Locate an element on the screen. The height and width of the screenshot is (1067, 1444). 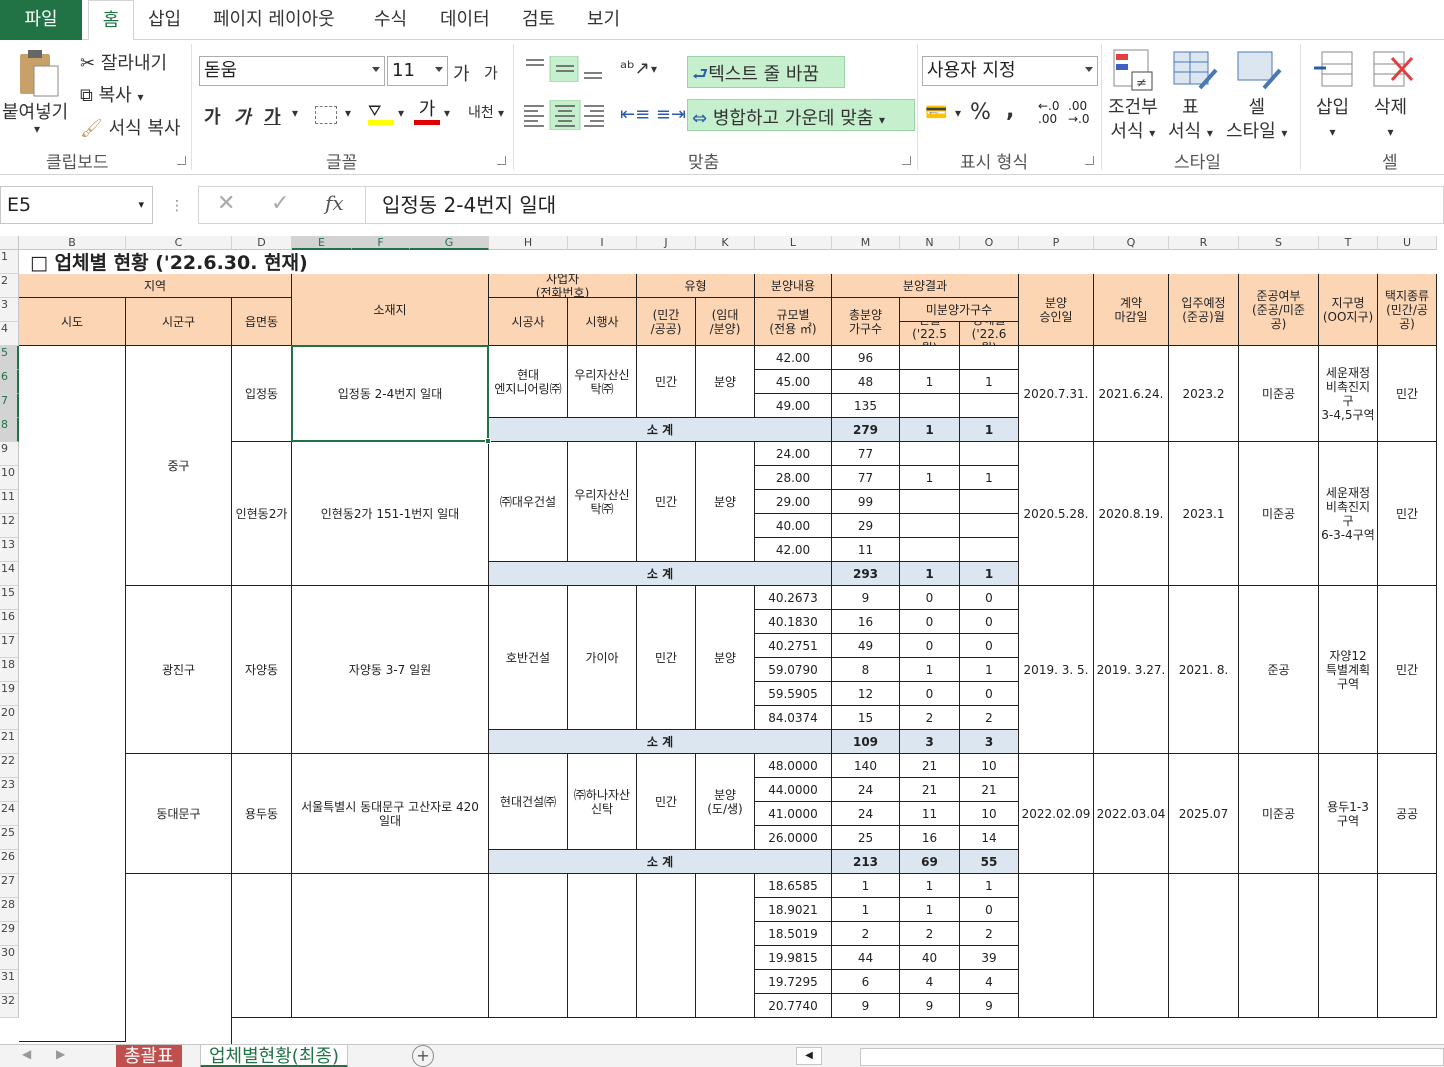
row-header-26: 26 is located at coordinates (9, 862).